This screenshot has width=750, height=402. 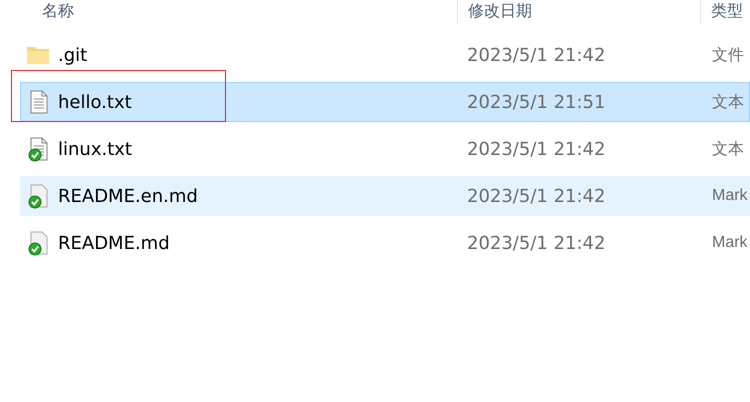 I want to click on file-row: hello.txt 2023/5/1 21:51 文本, so click(x=385, y=102).